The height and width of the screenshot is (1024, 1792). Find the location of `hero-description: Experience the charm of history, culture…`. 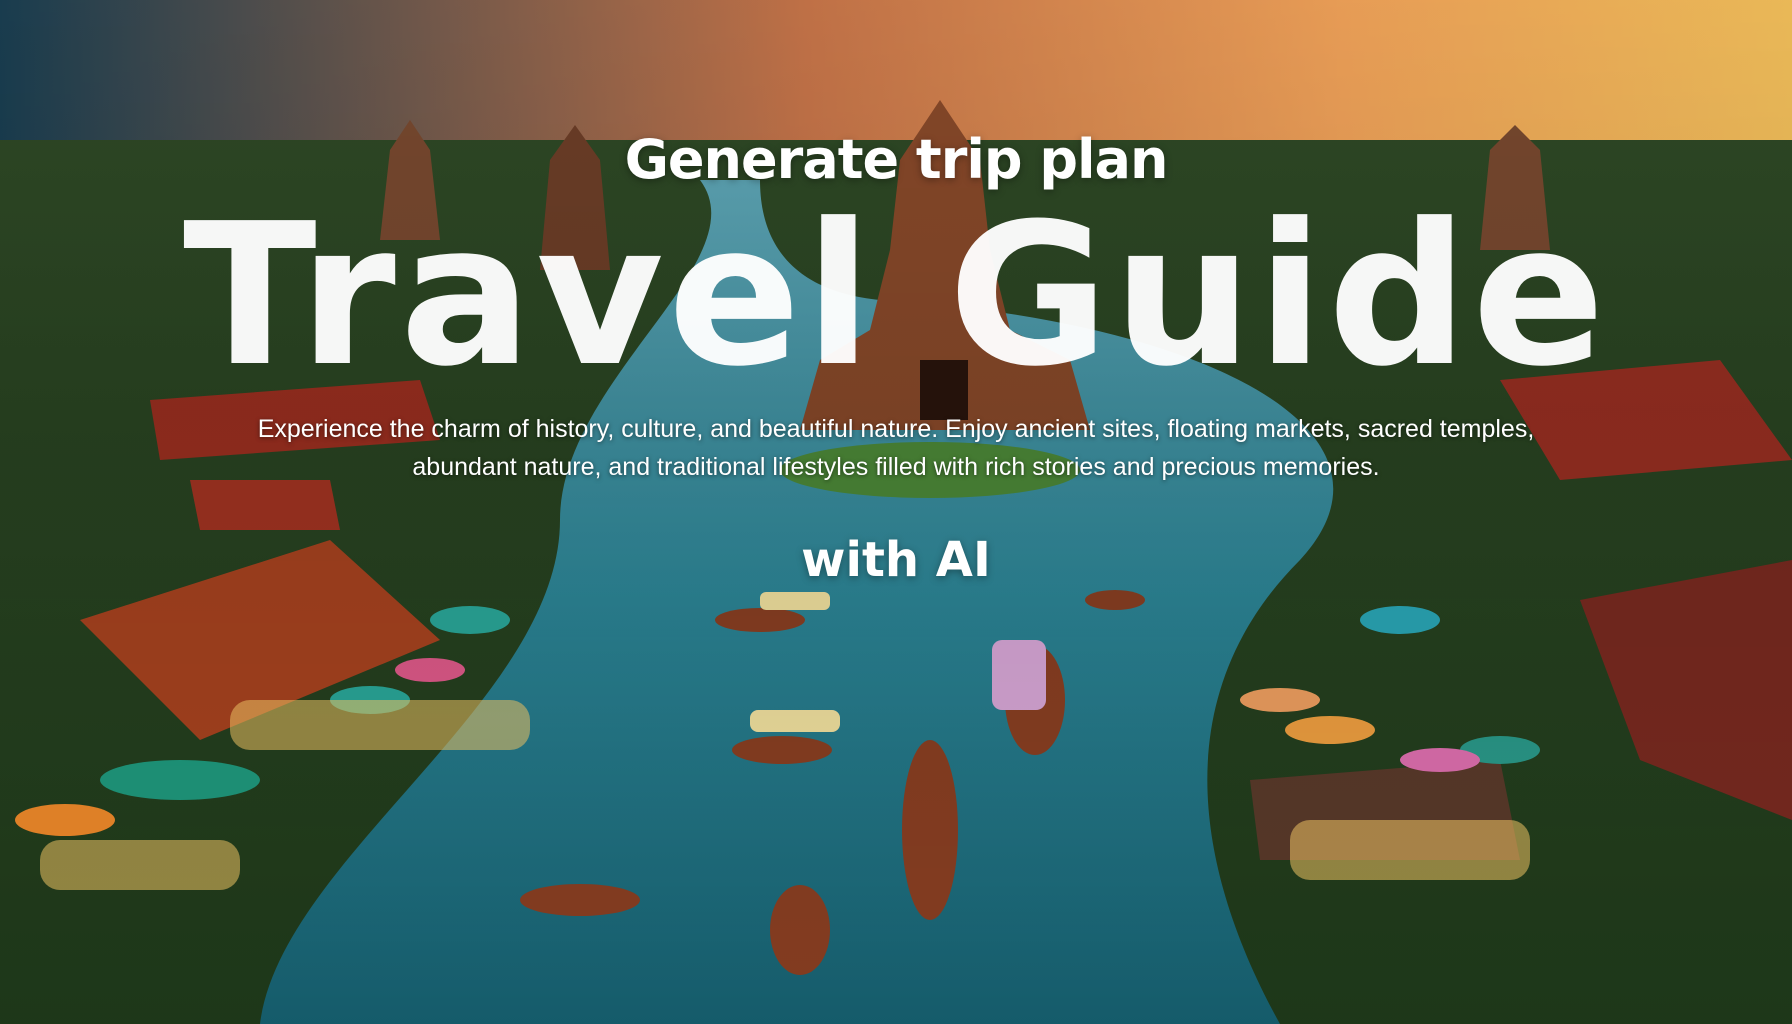

hero-description: Experience the charm of history, culture… is located at coordinates (896, 448).